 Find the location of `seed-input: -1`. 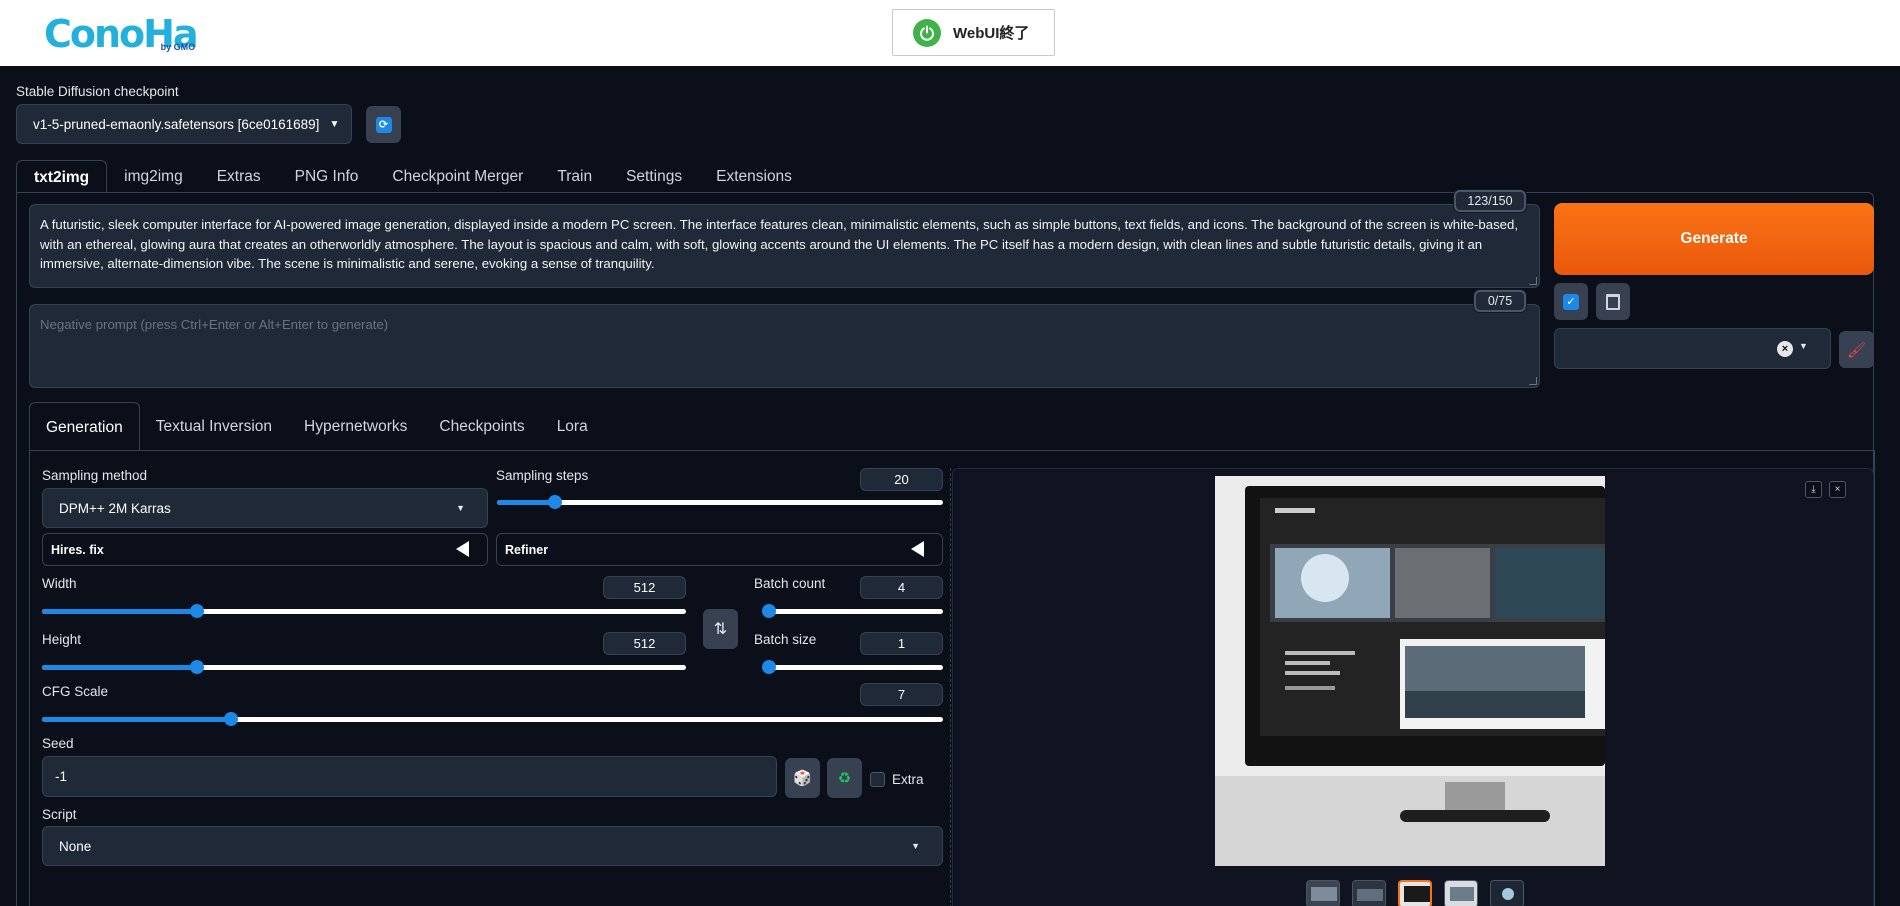

seed-input: -1 is located at coordinates (409, 776).